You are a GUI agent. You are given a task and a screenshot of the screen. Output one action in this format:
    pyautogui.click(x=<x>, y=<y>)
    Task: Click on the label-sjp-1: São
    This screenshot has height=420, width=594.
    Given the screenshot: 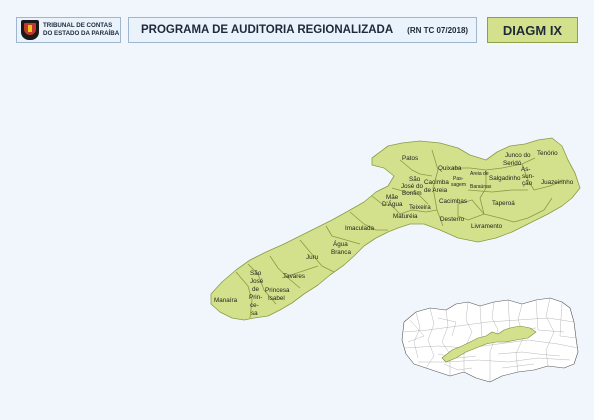 What is the action you would take?
    pyautogui.click(x=256, y=273)
    